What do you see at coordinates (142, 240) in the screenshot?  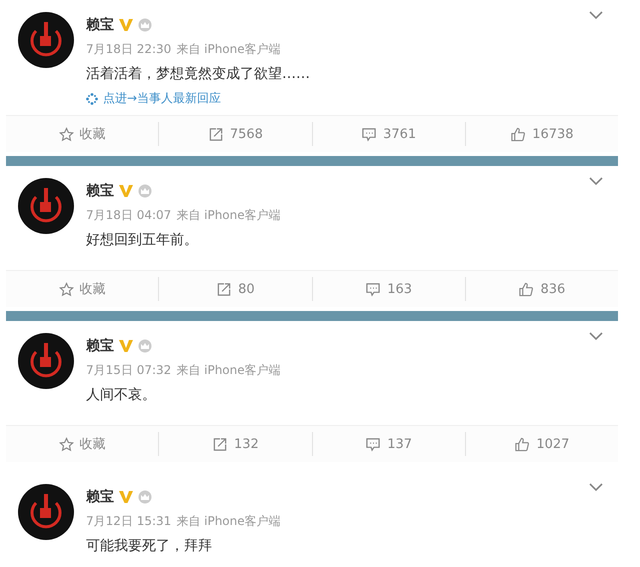 I see `post-text: 好想回到五年前。` at bounding box center [142, 240].